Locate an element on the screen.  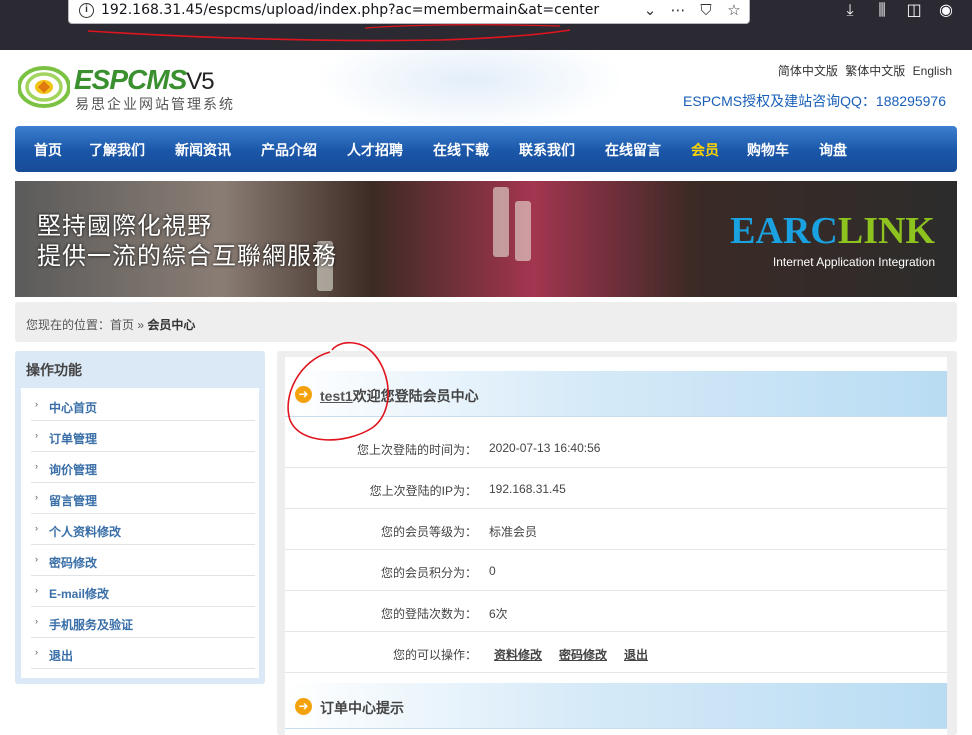
banner-slogan: 堅持國際化視野 提供一流的綜合互聯網服務 is located at coordinates (187, 241).